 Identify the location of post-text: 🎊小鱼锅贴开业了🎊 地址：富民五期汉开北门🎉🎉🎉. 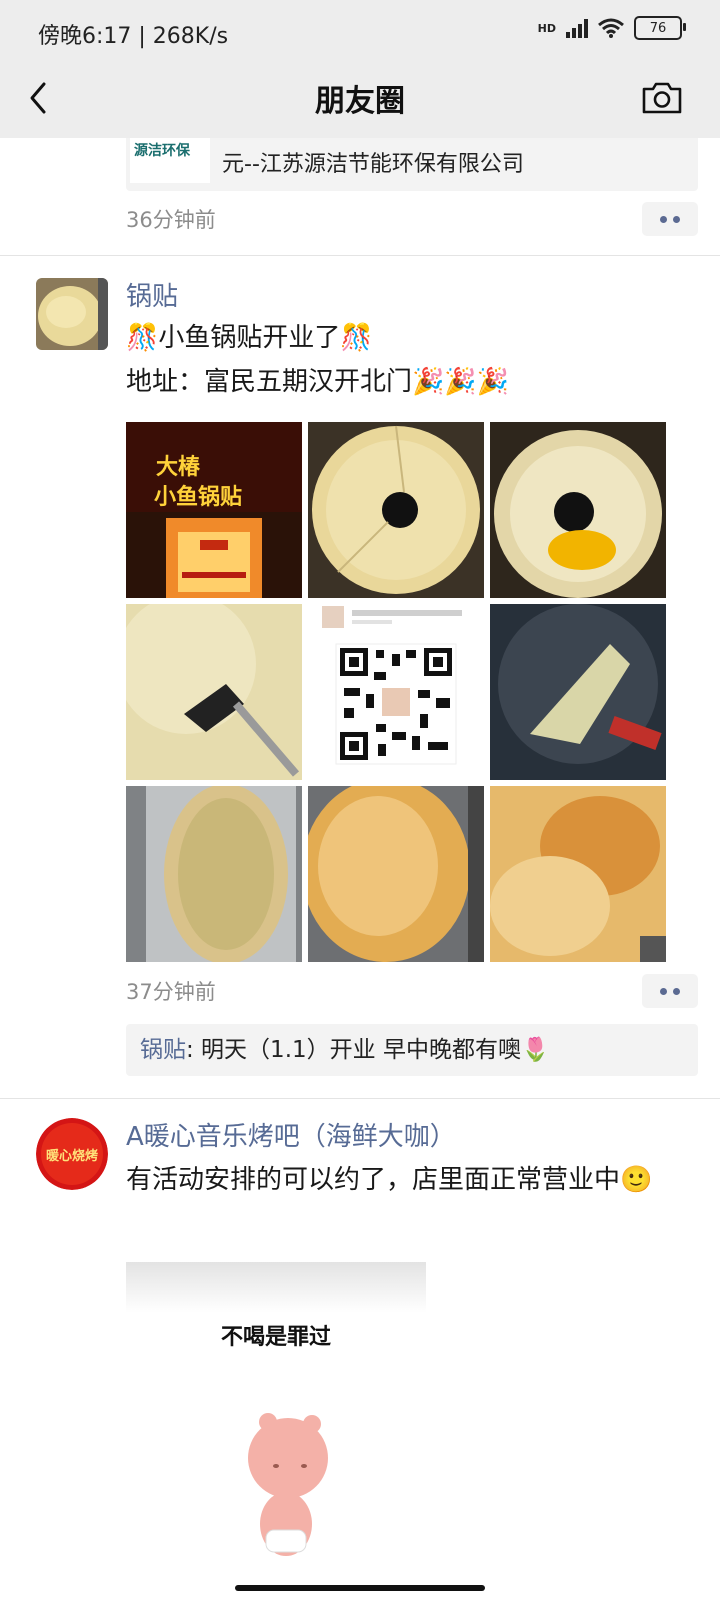
(406, 360).